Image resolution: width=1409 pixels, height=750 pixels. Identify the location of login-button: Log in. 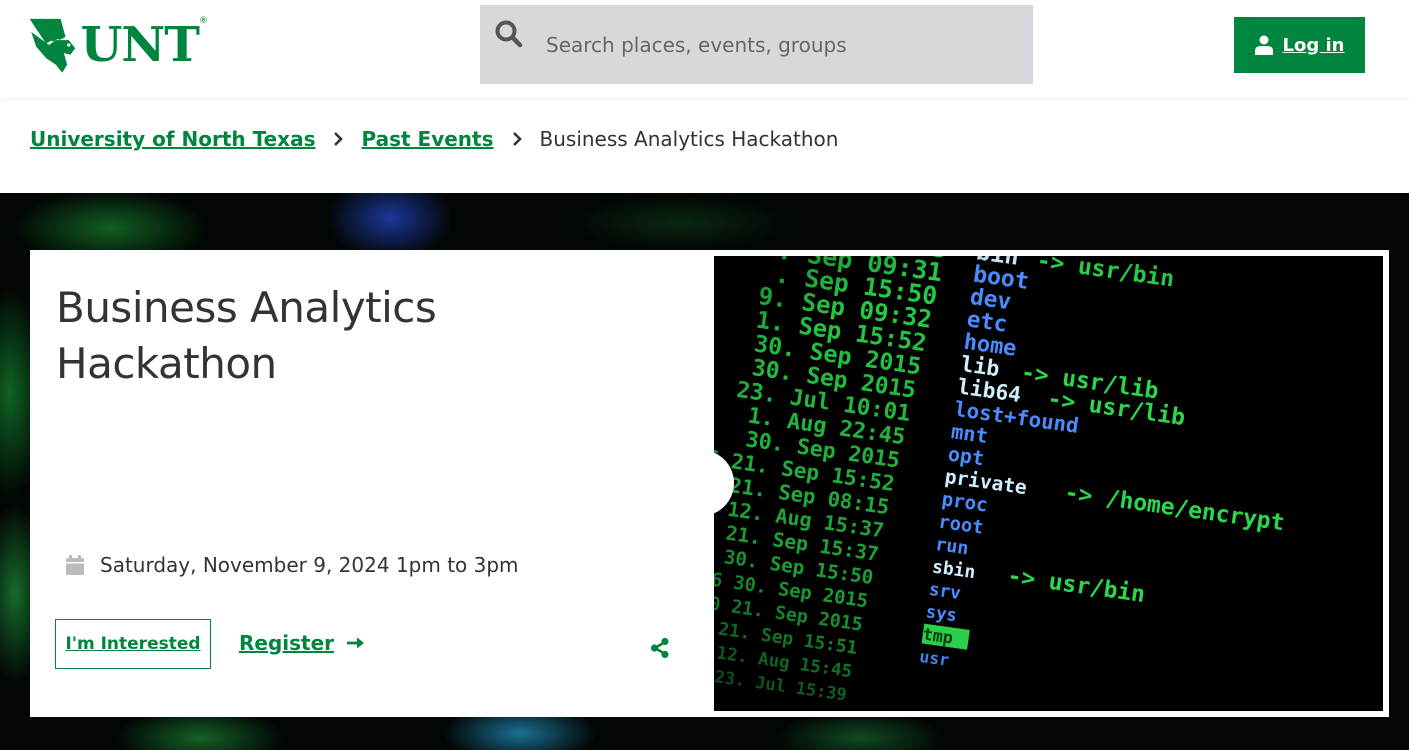
(1299, 45).